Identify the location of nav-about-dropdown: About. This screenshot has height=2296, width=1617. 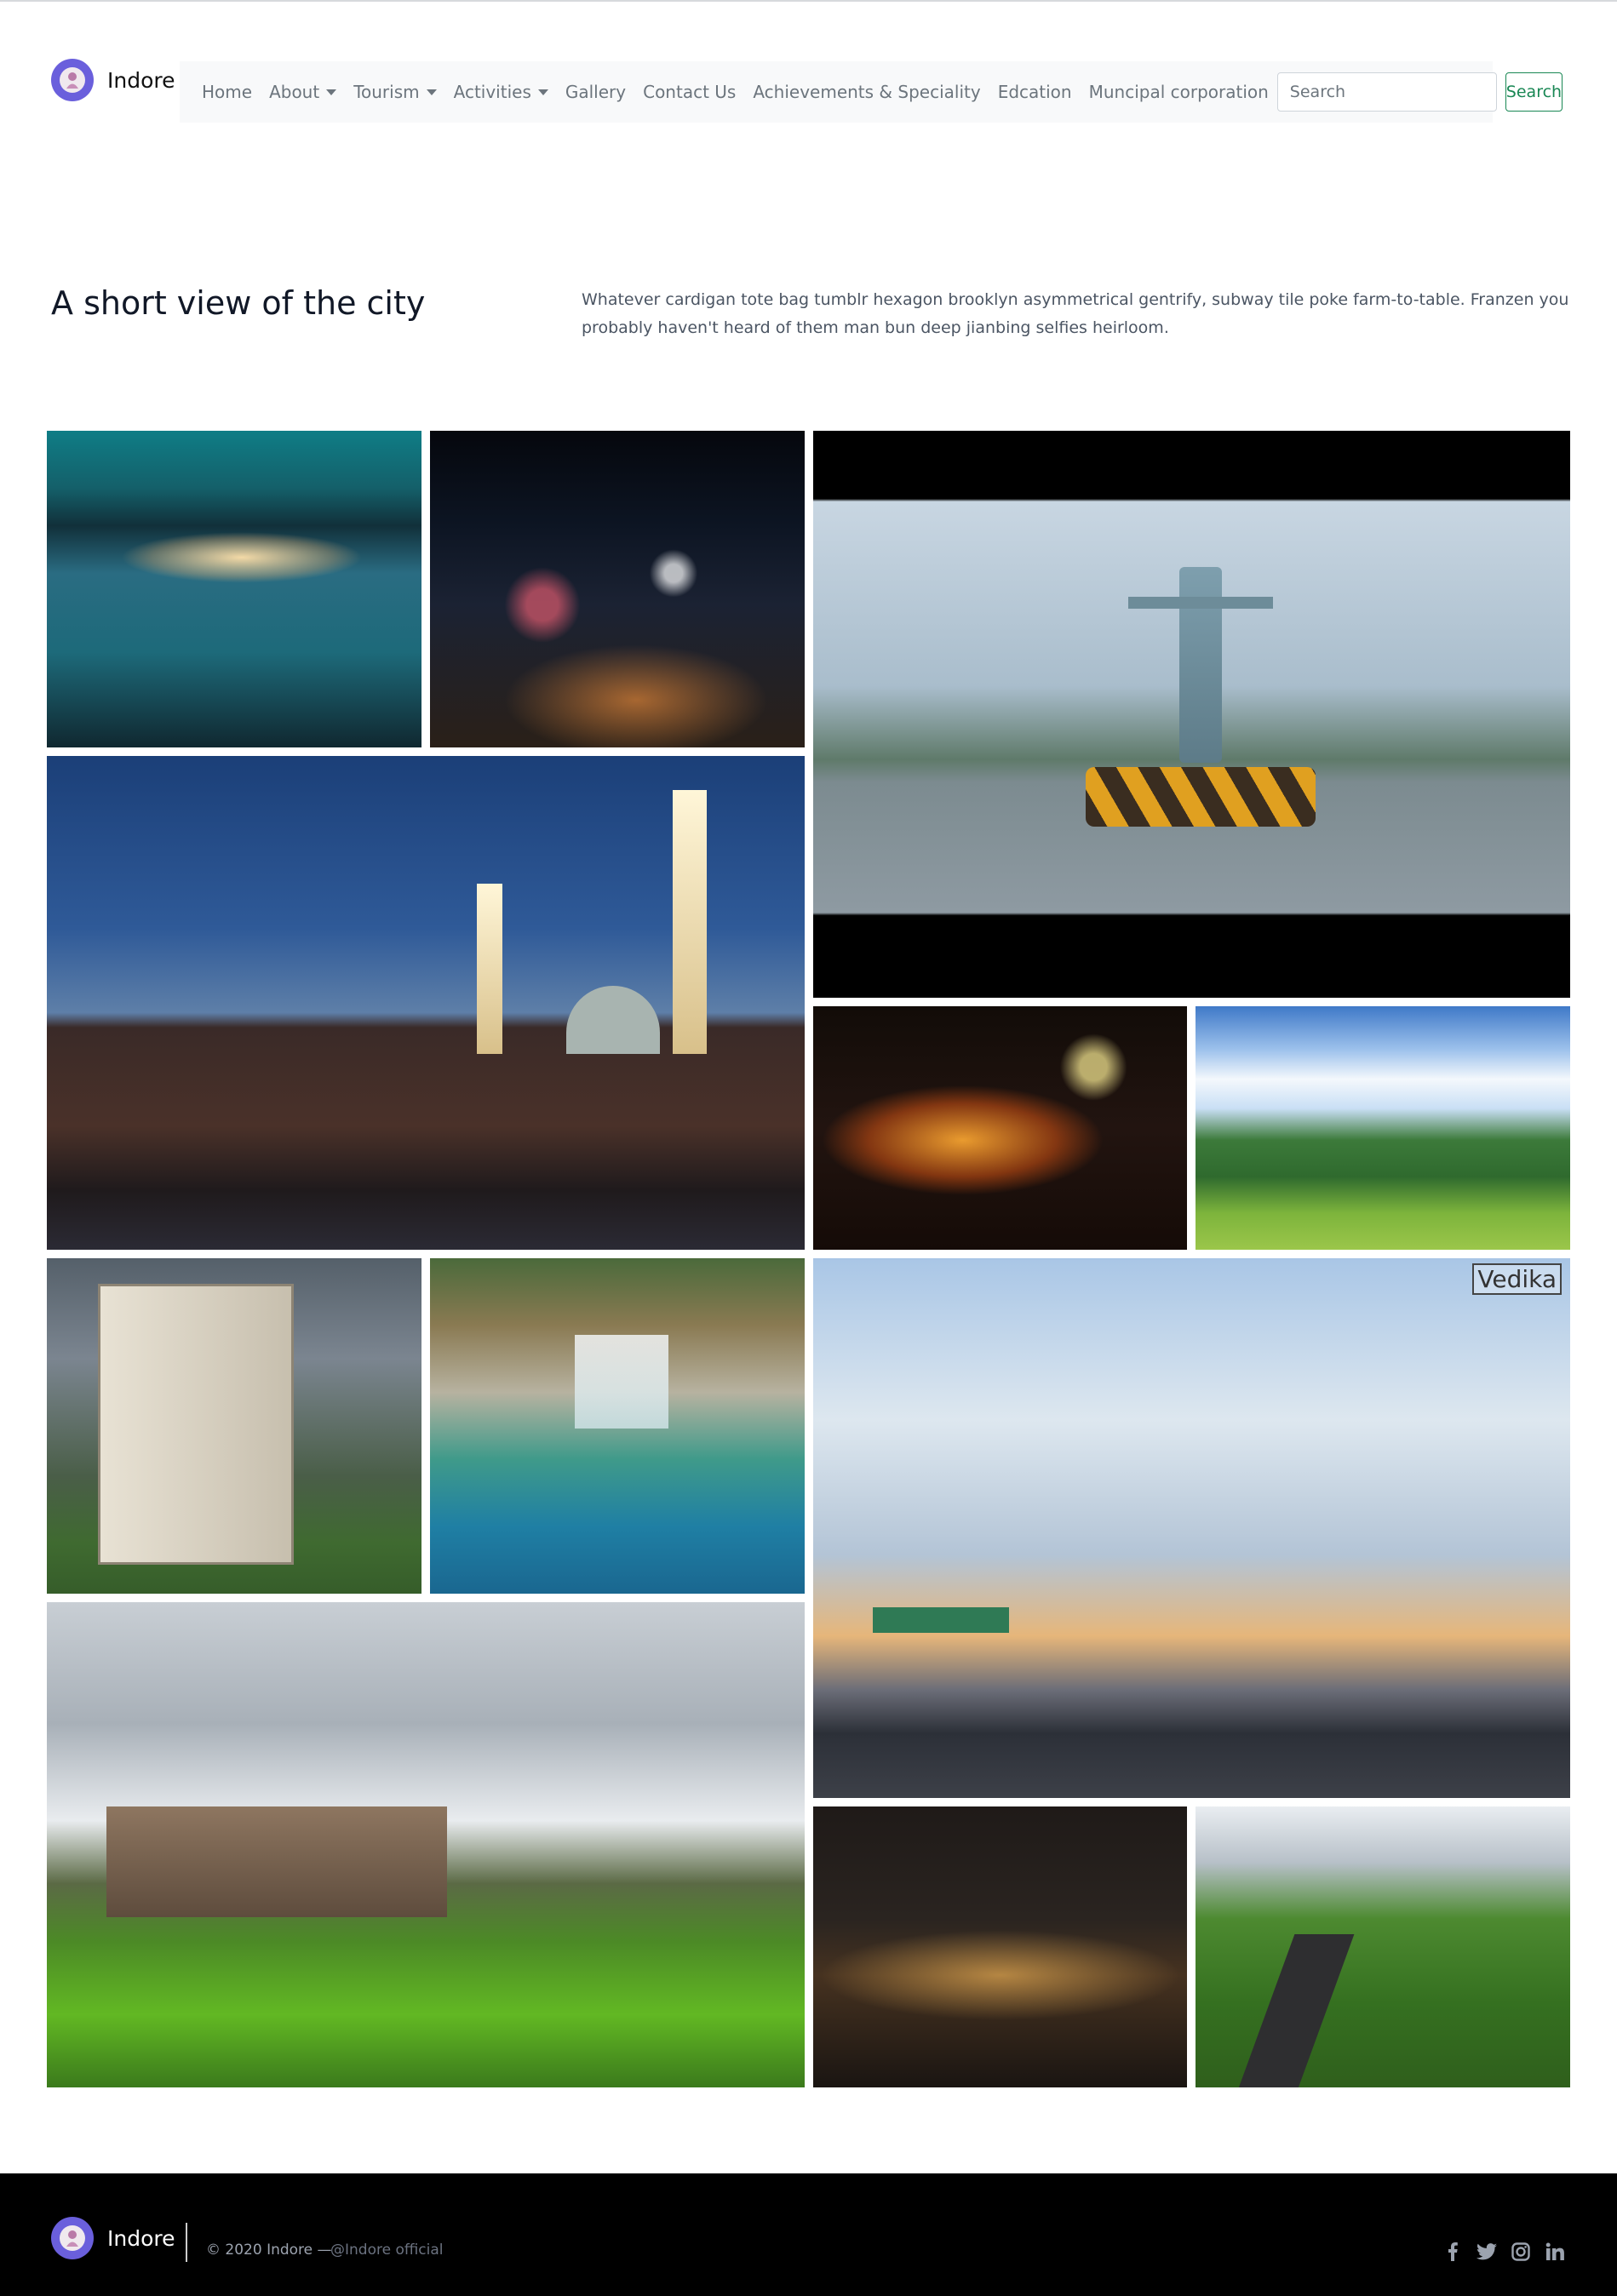
(303, 92).